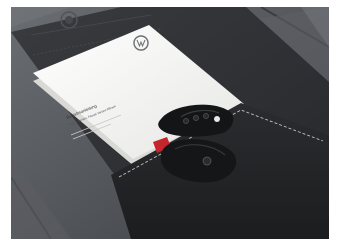 This screenshot has height=246, width=339. What do you see at coordinates (186, 121) in the screenshot?
I see `lock-button-icon` at bounding box center [186, 121].